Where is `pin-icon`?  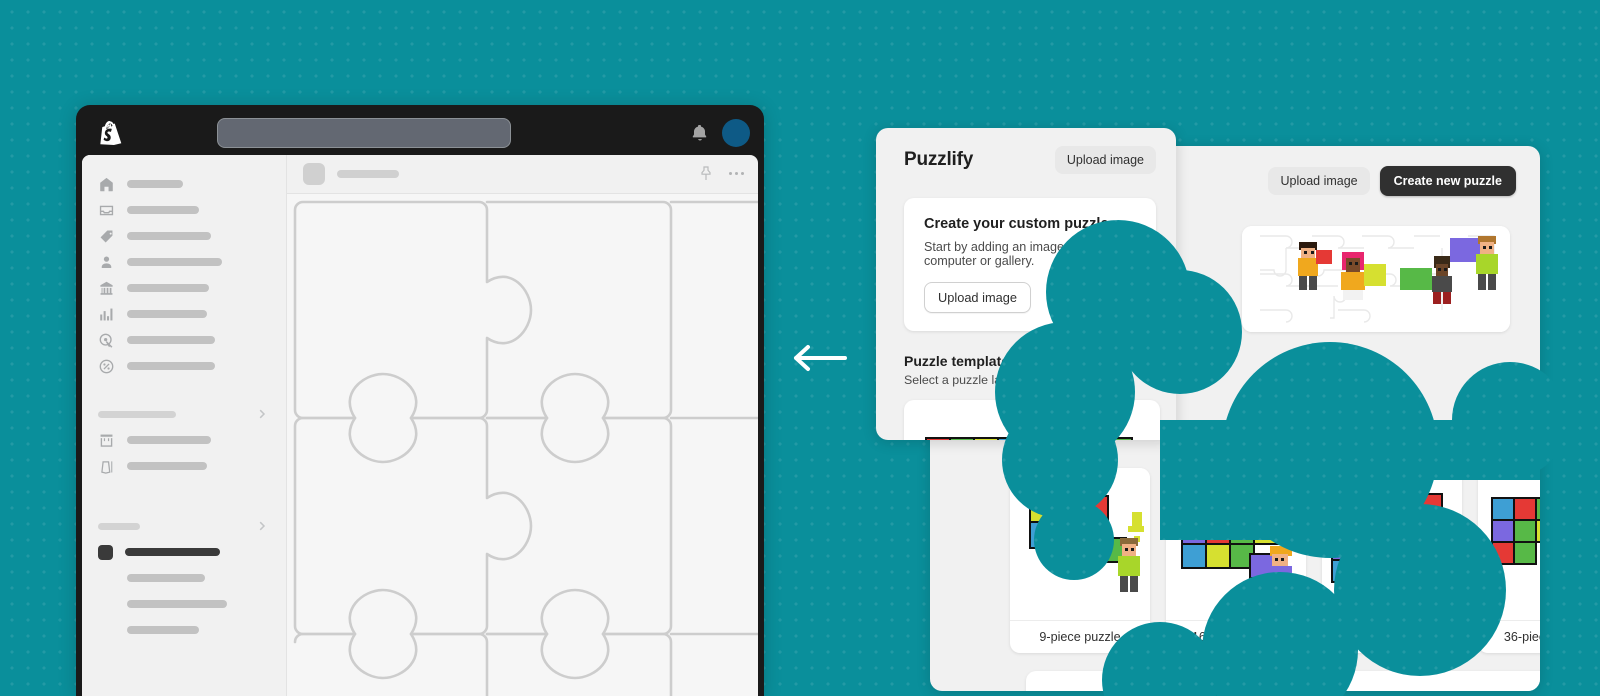 pin-icon is located at coordinates (706, 173).